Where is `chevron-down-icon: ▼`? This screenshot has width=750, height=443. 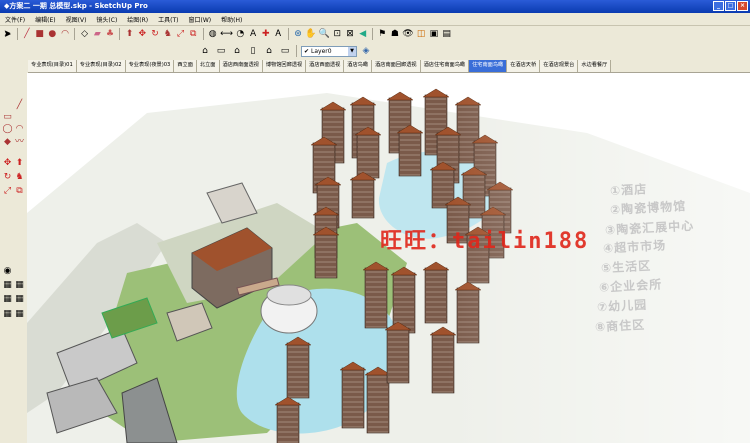 chevron-down-icon: ▼ is located at coordinates (352, 51).